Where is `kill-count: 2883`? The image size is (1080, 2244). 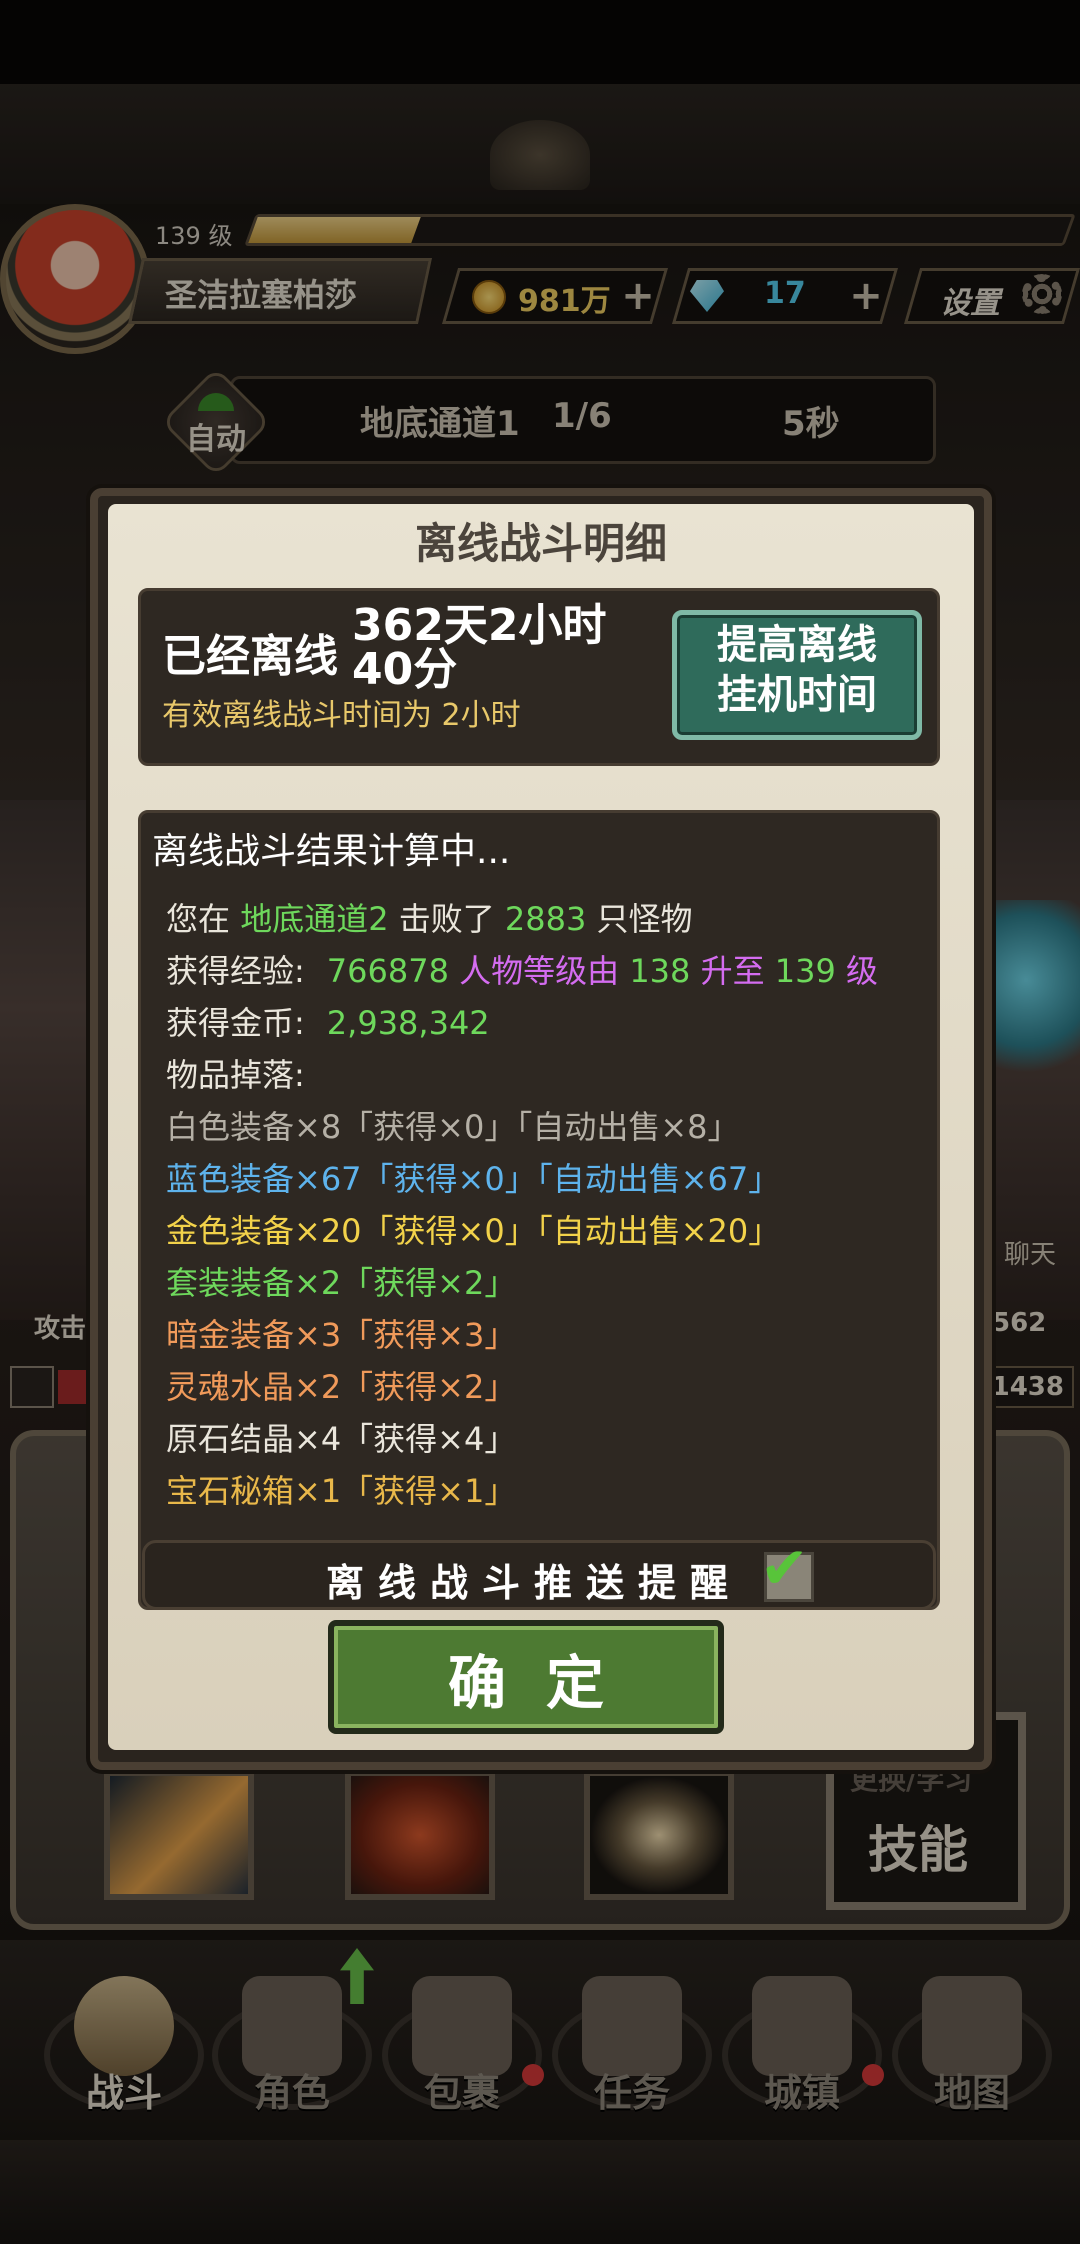 kill-count: 2883 is located at coordinates (545, 919).